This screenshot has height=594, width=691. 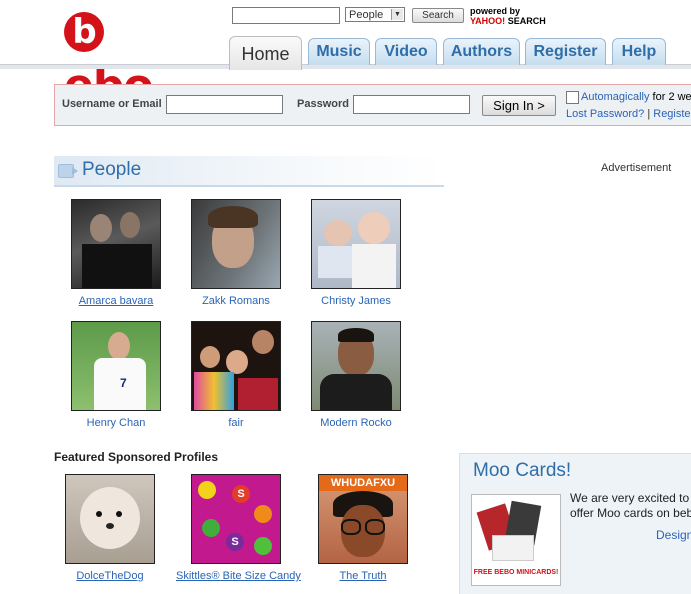 What do you see at coordinates (495, 11) in the screenshot?
I see `powered-by-text: powered by` at bounding box center [495, 11].